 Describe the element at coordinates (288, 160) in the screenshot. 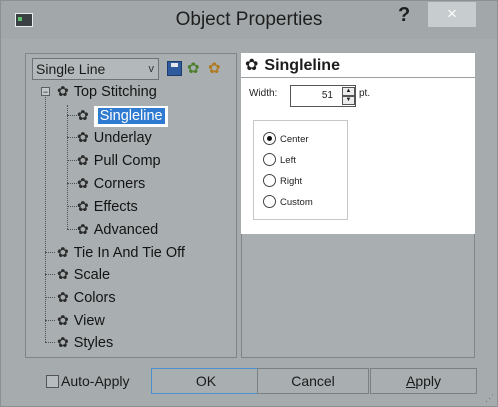

I see `radio-label: Left` at that location.